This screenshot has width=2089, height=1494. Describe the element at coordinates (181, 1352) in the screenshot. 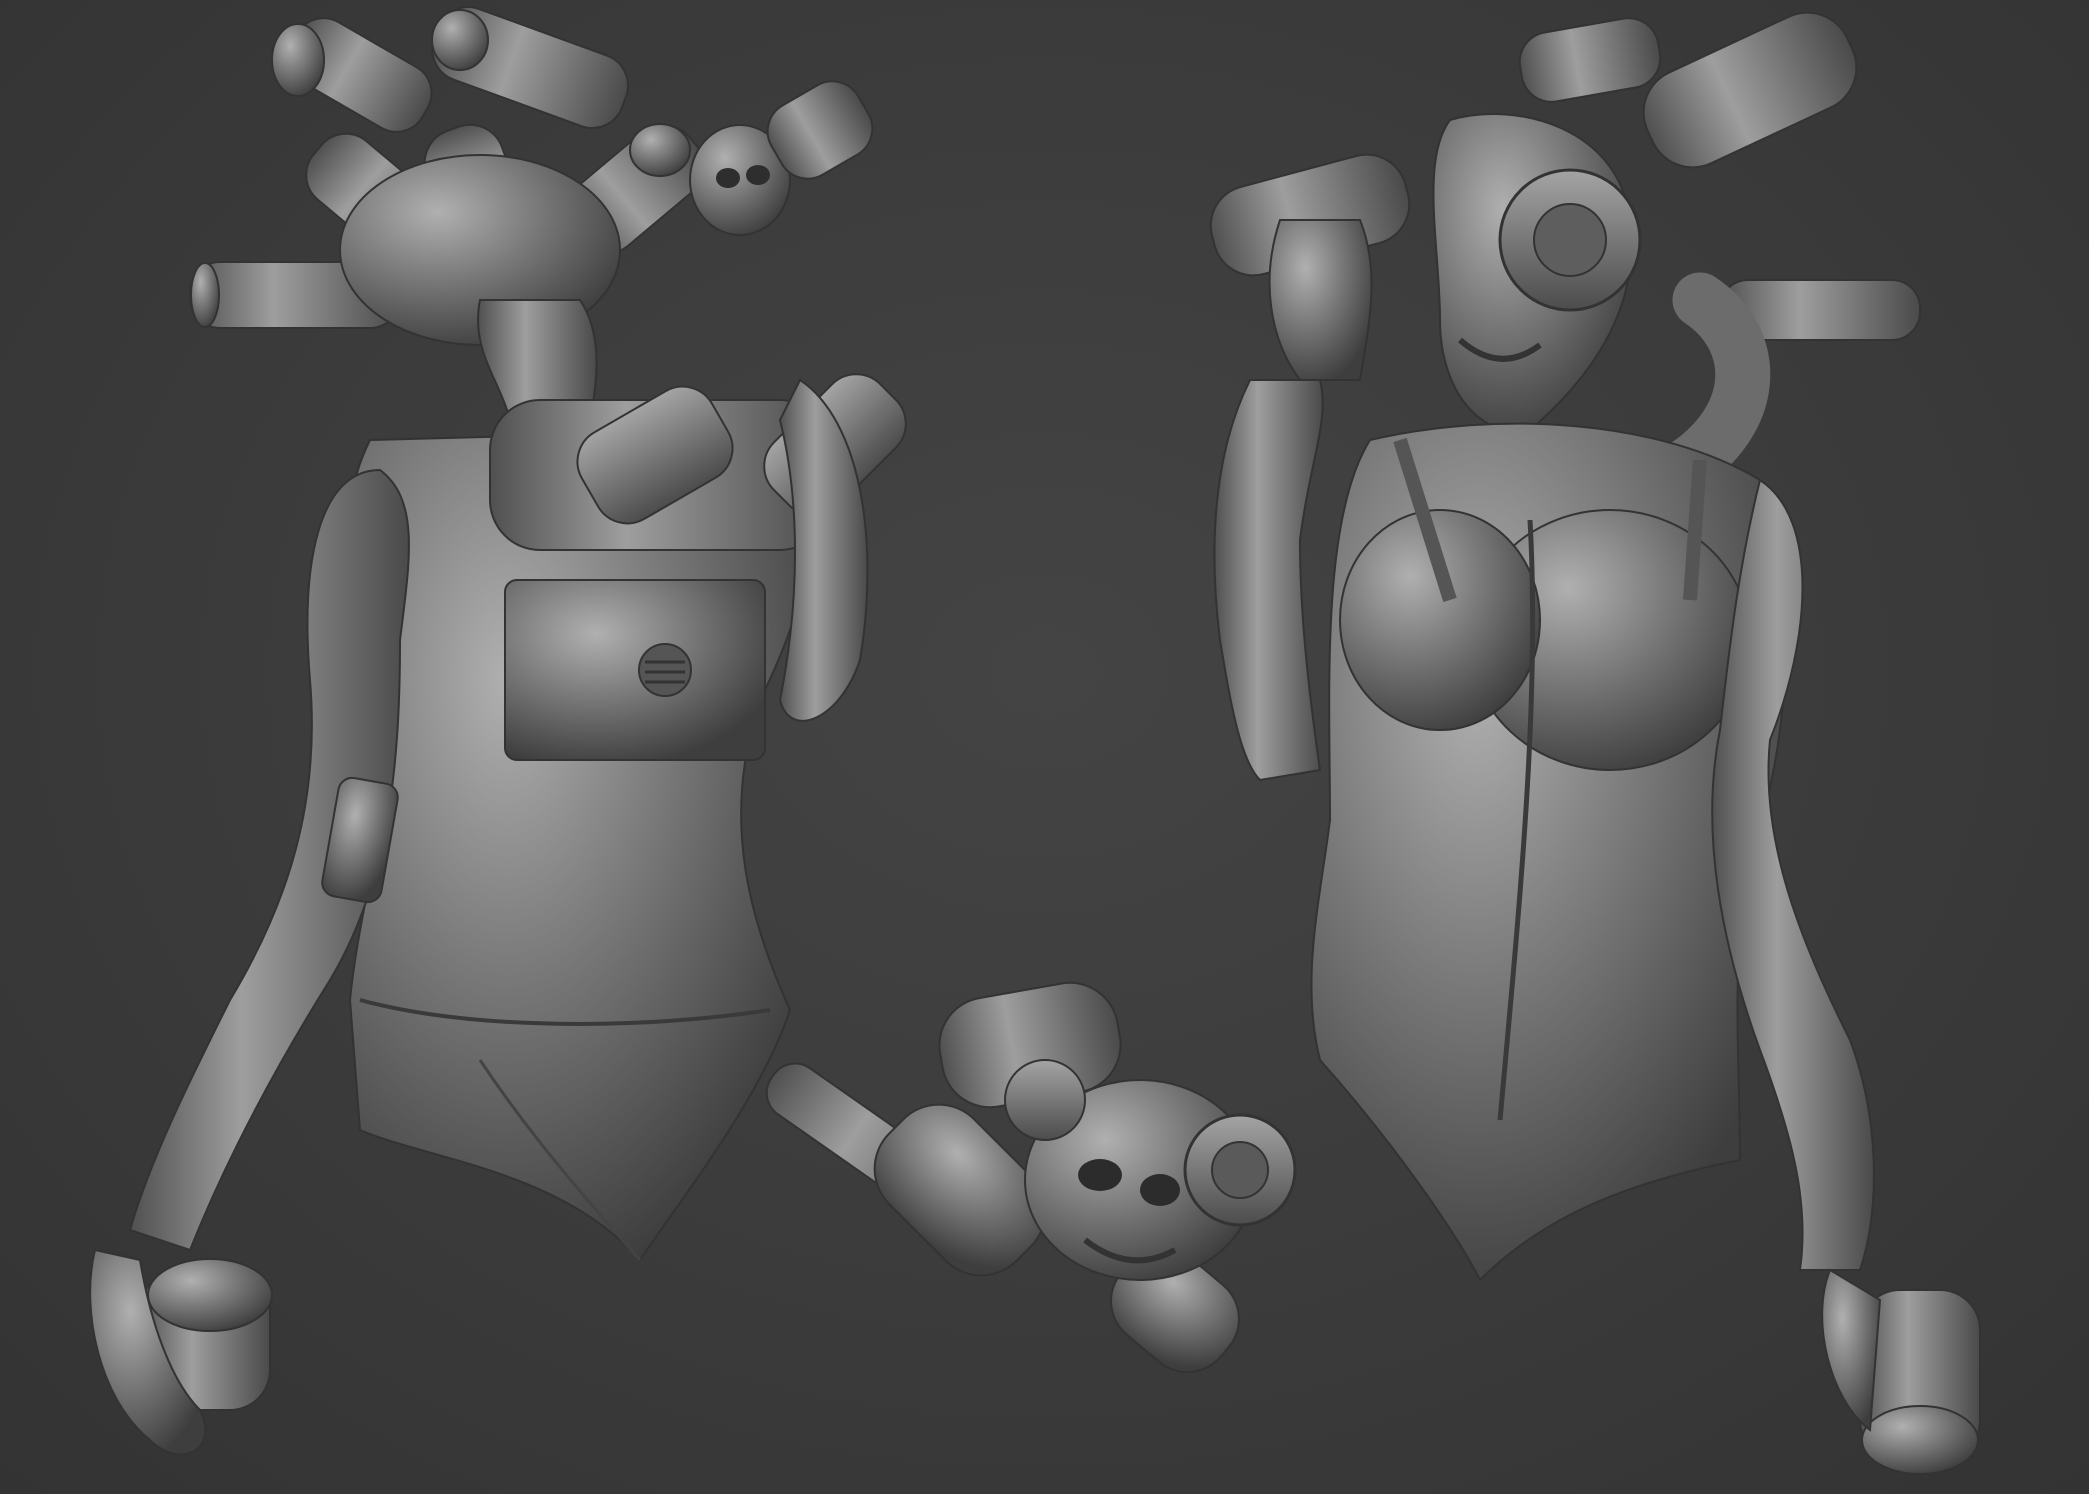

I see `hand-canister` at that location.